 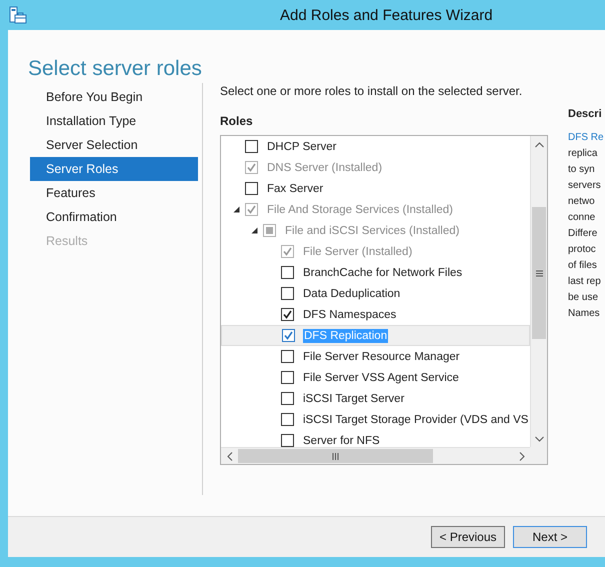 I want to click on description-text: to syn, so click(x=582, y=170).